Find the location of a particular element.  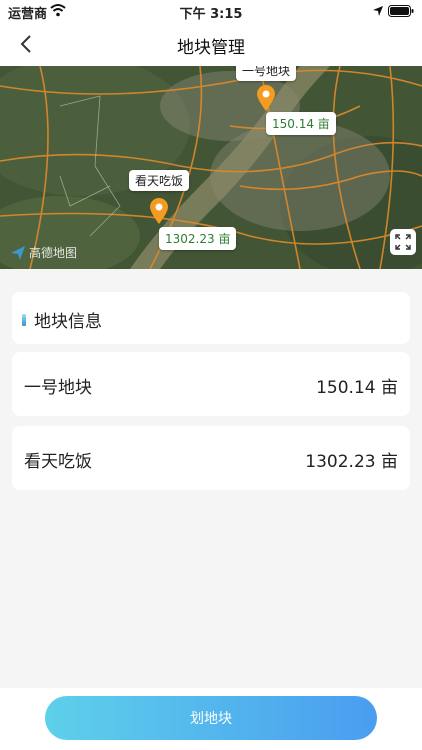

plot-list-item: 看天吃饭 1302.23 亩 is located at coordinates (211, 458).